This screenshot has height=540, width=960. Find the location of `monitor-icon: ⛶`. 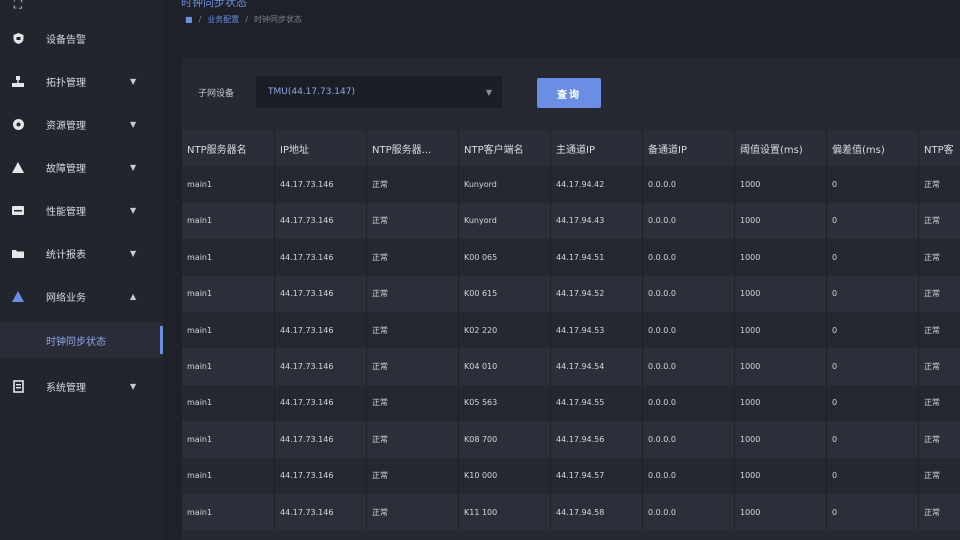

monitor-icon: ⛶ is located at coordinates (18, 5).